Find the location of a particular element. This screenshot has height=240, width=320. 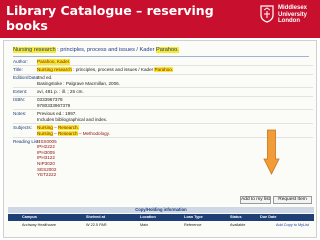

subject-link-2: Nursing – Research – Methodology. is located at coordinates (73, 133).